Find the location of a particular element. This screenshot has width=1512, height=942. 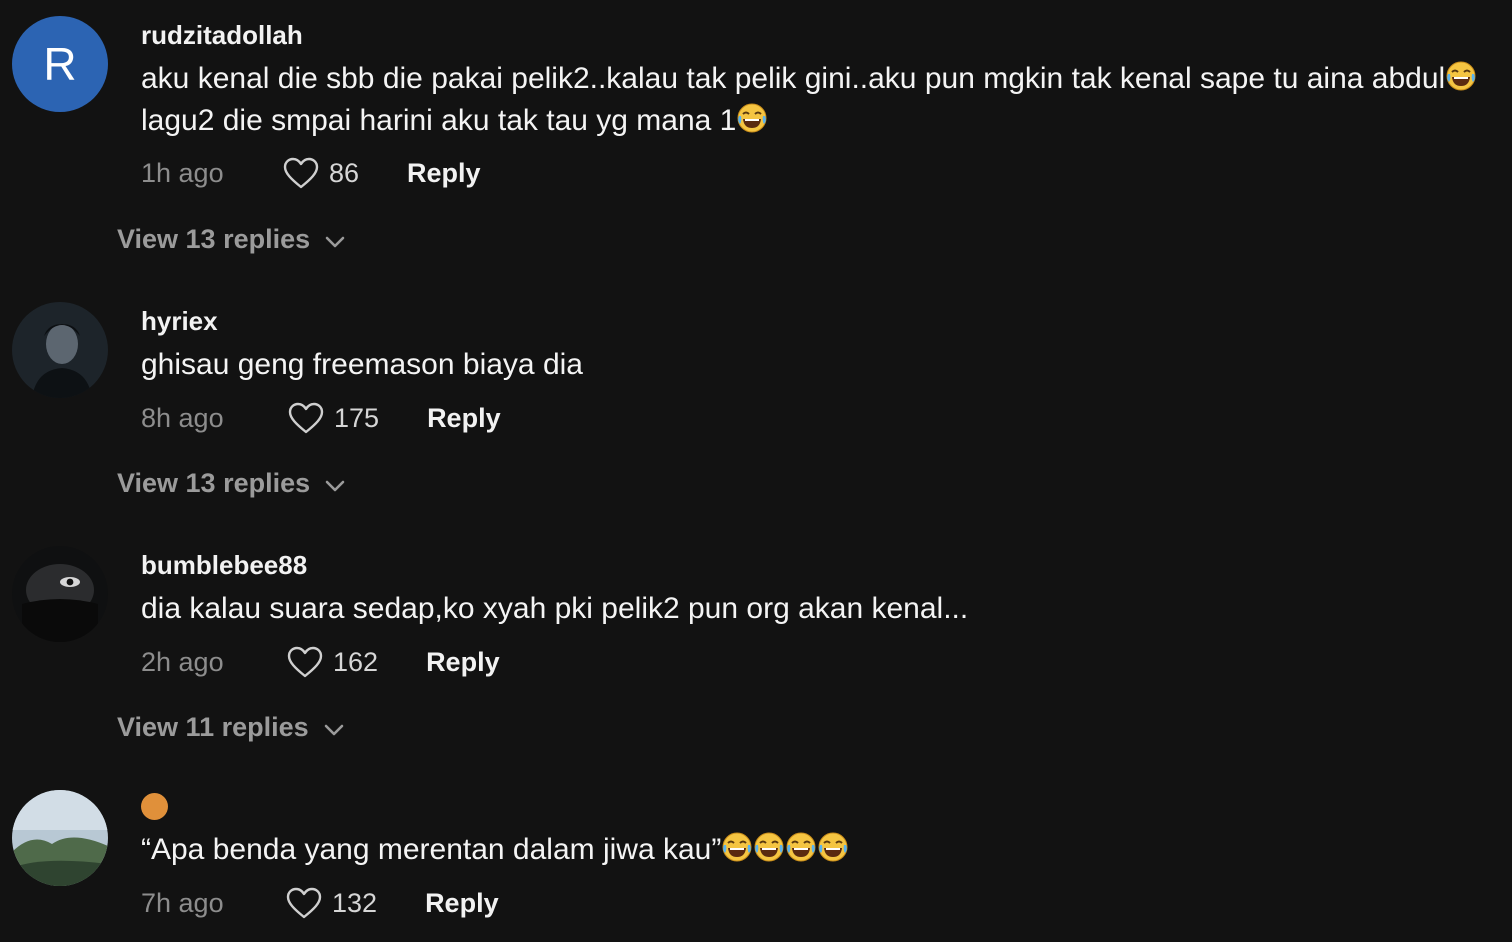

like-button: 86 is located at coordinates (321, 173).